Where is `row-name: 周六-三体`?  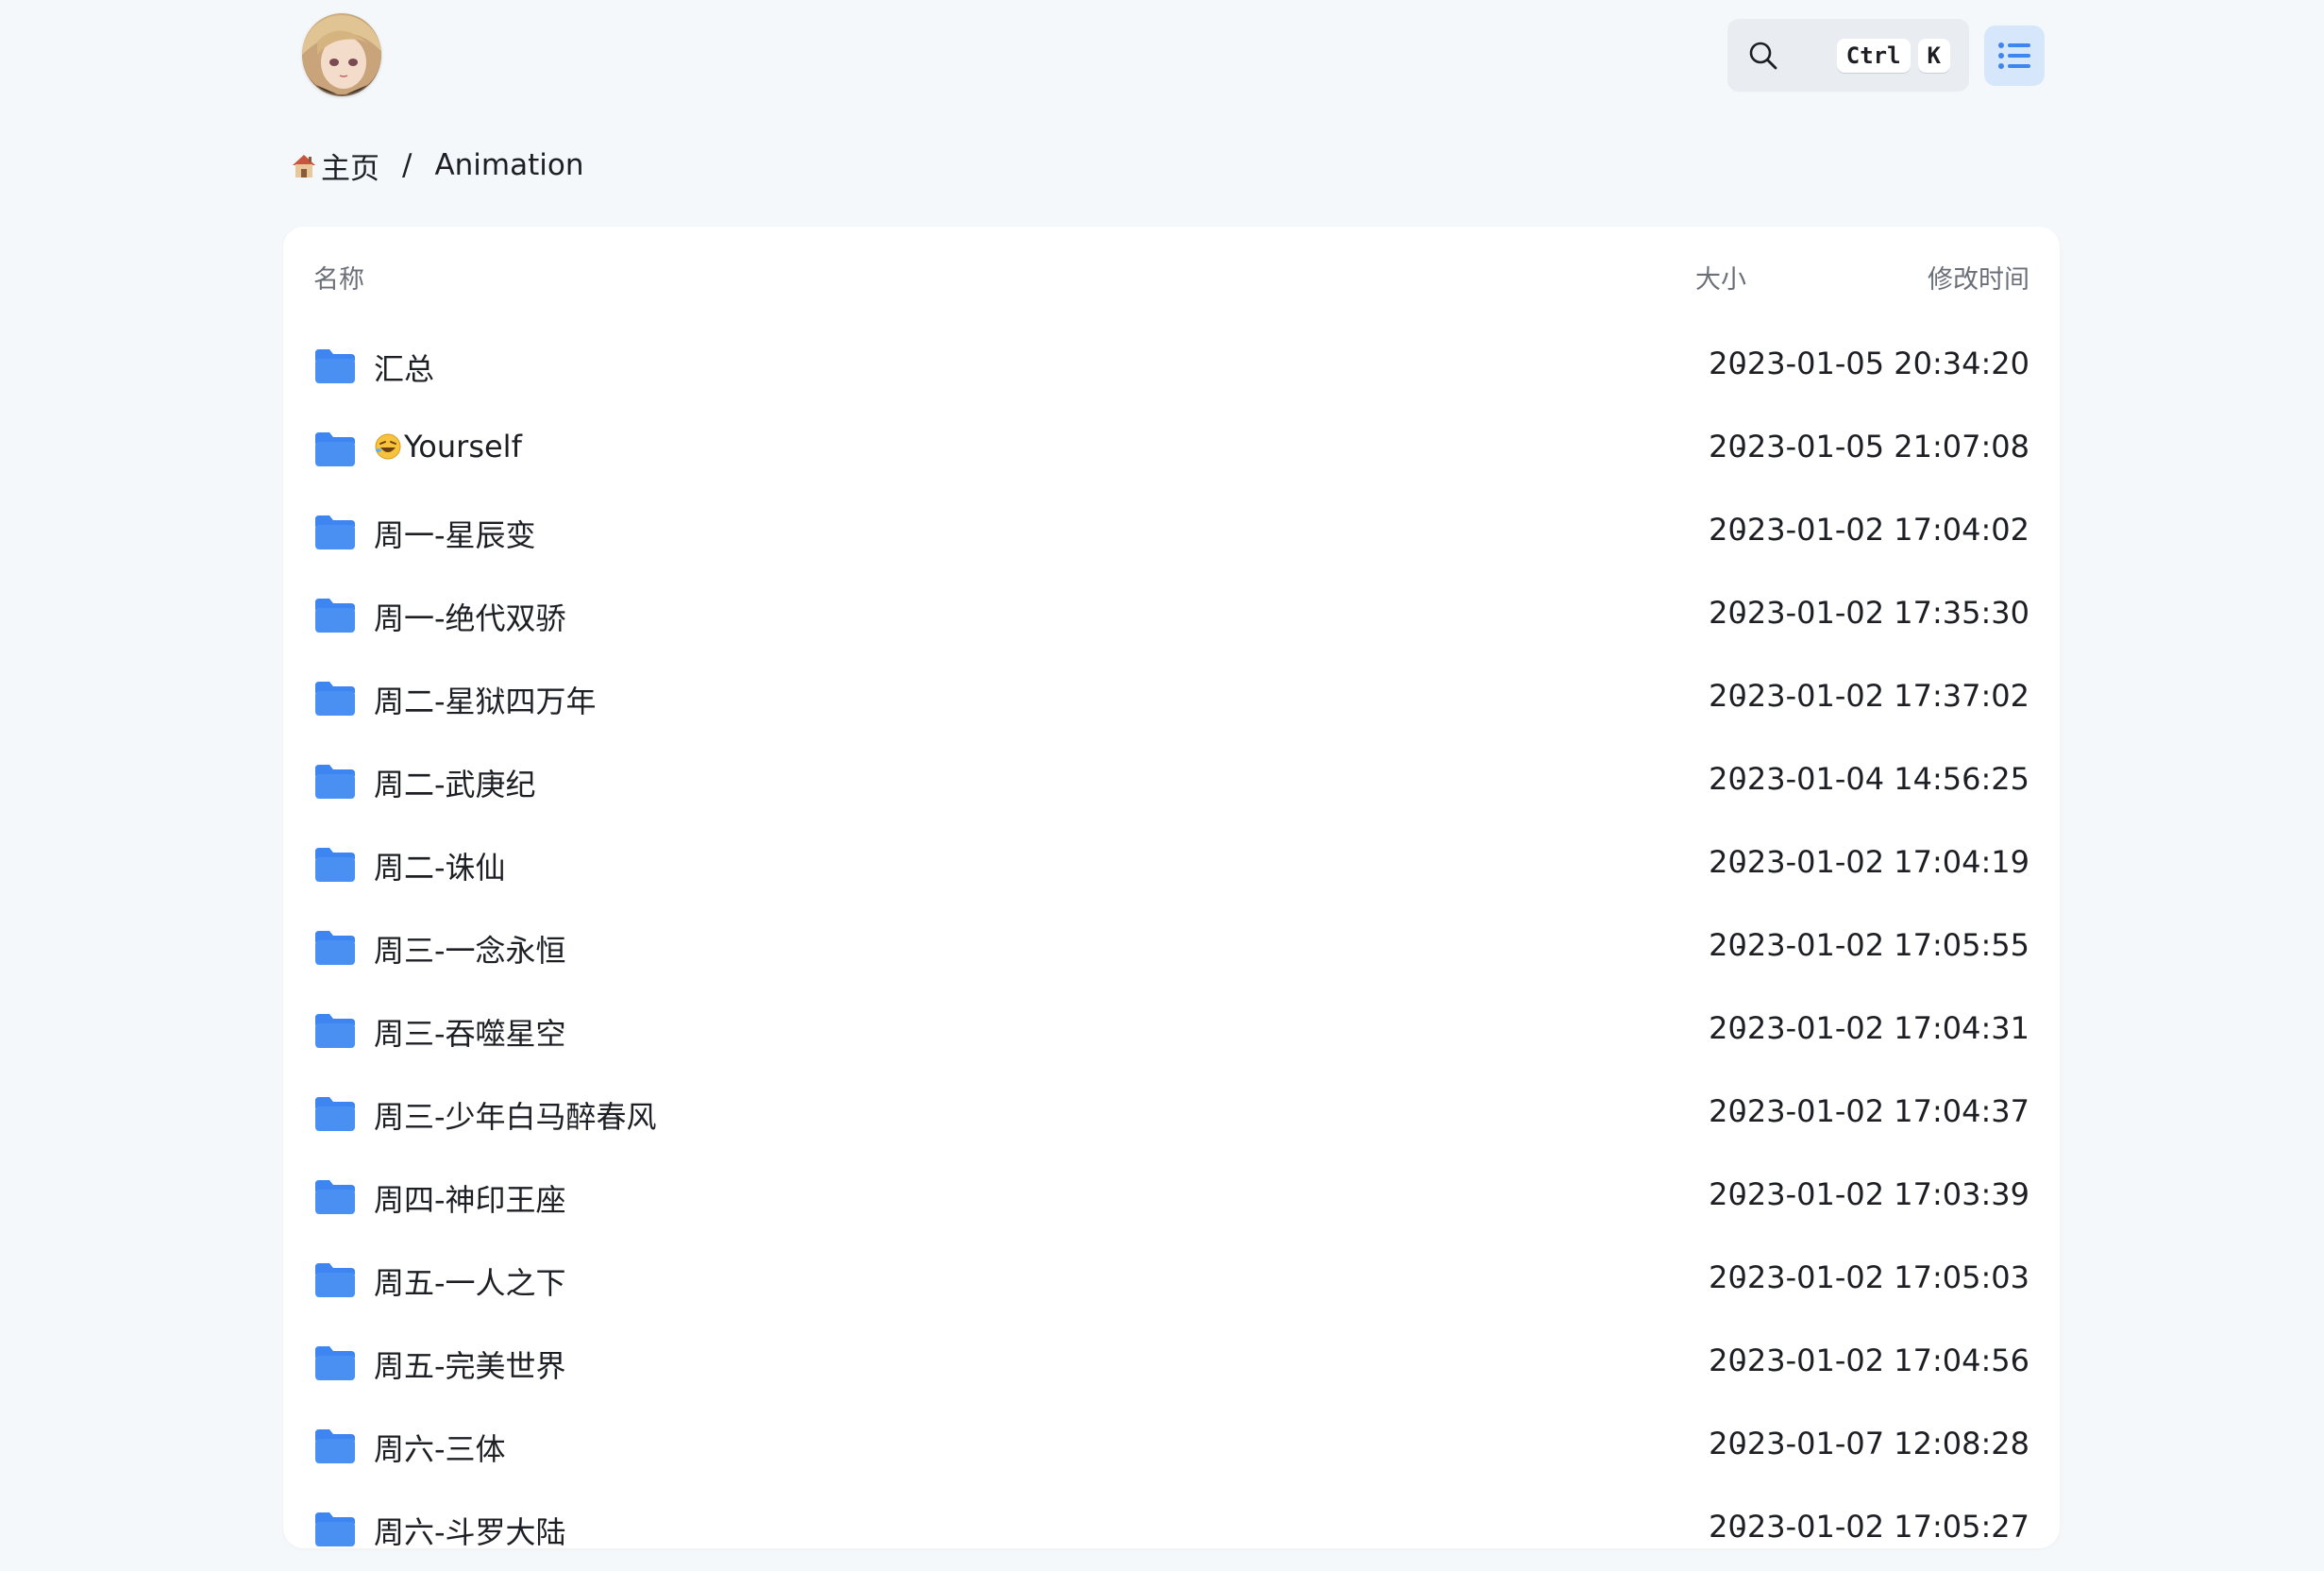
row-name: 周六-三体 is located at coordinates (440, 1447).